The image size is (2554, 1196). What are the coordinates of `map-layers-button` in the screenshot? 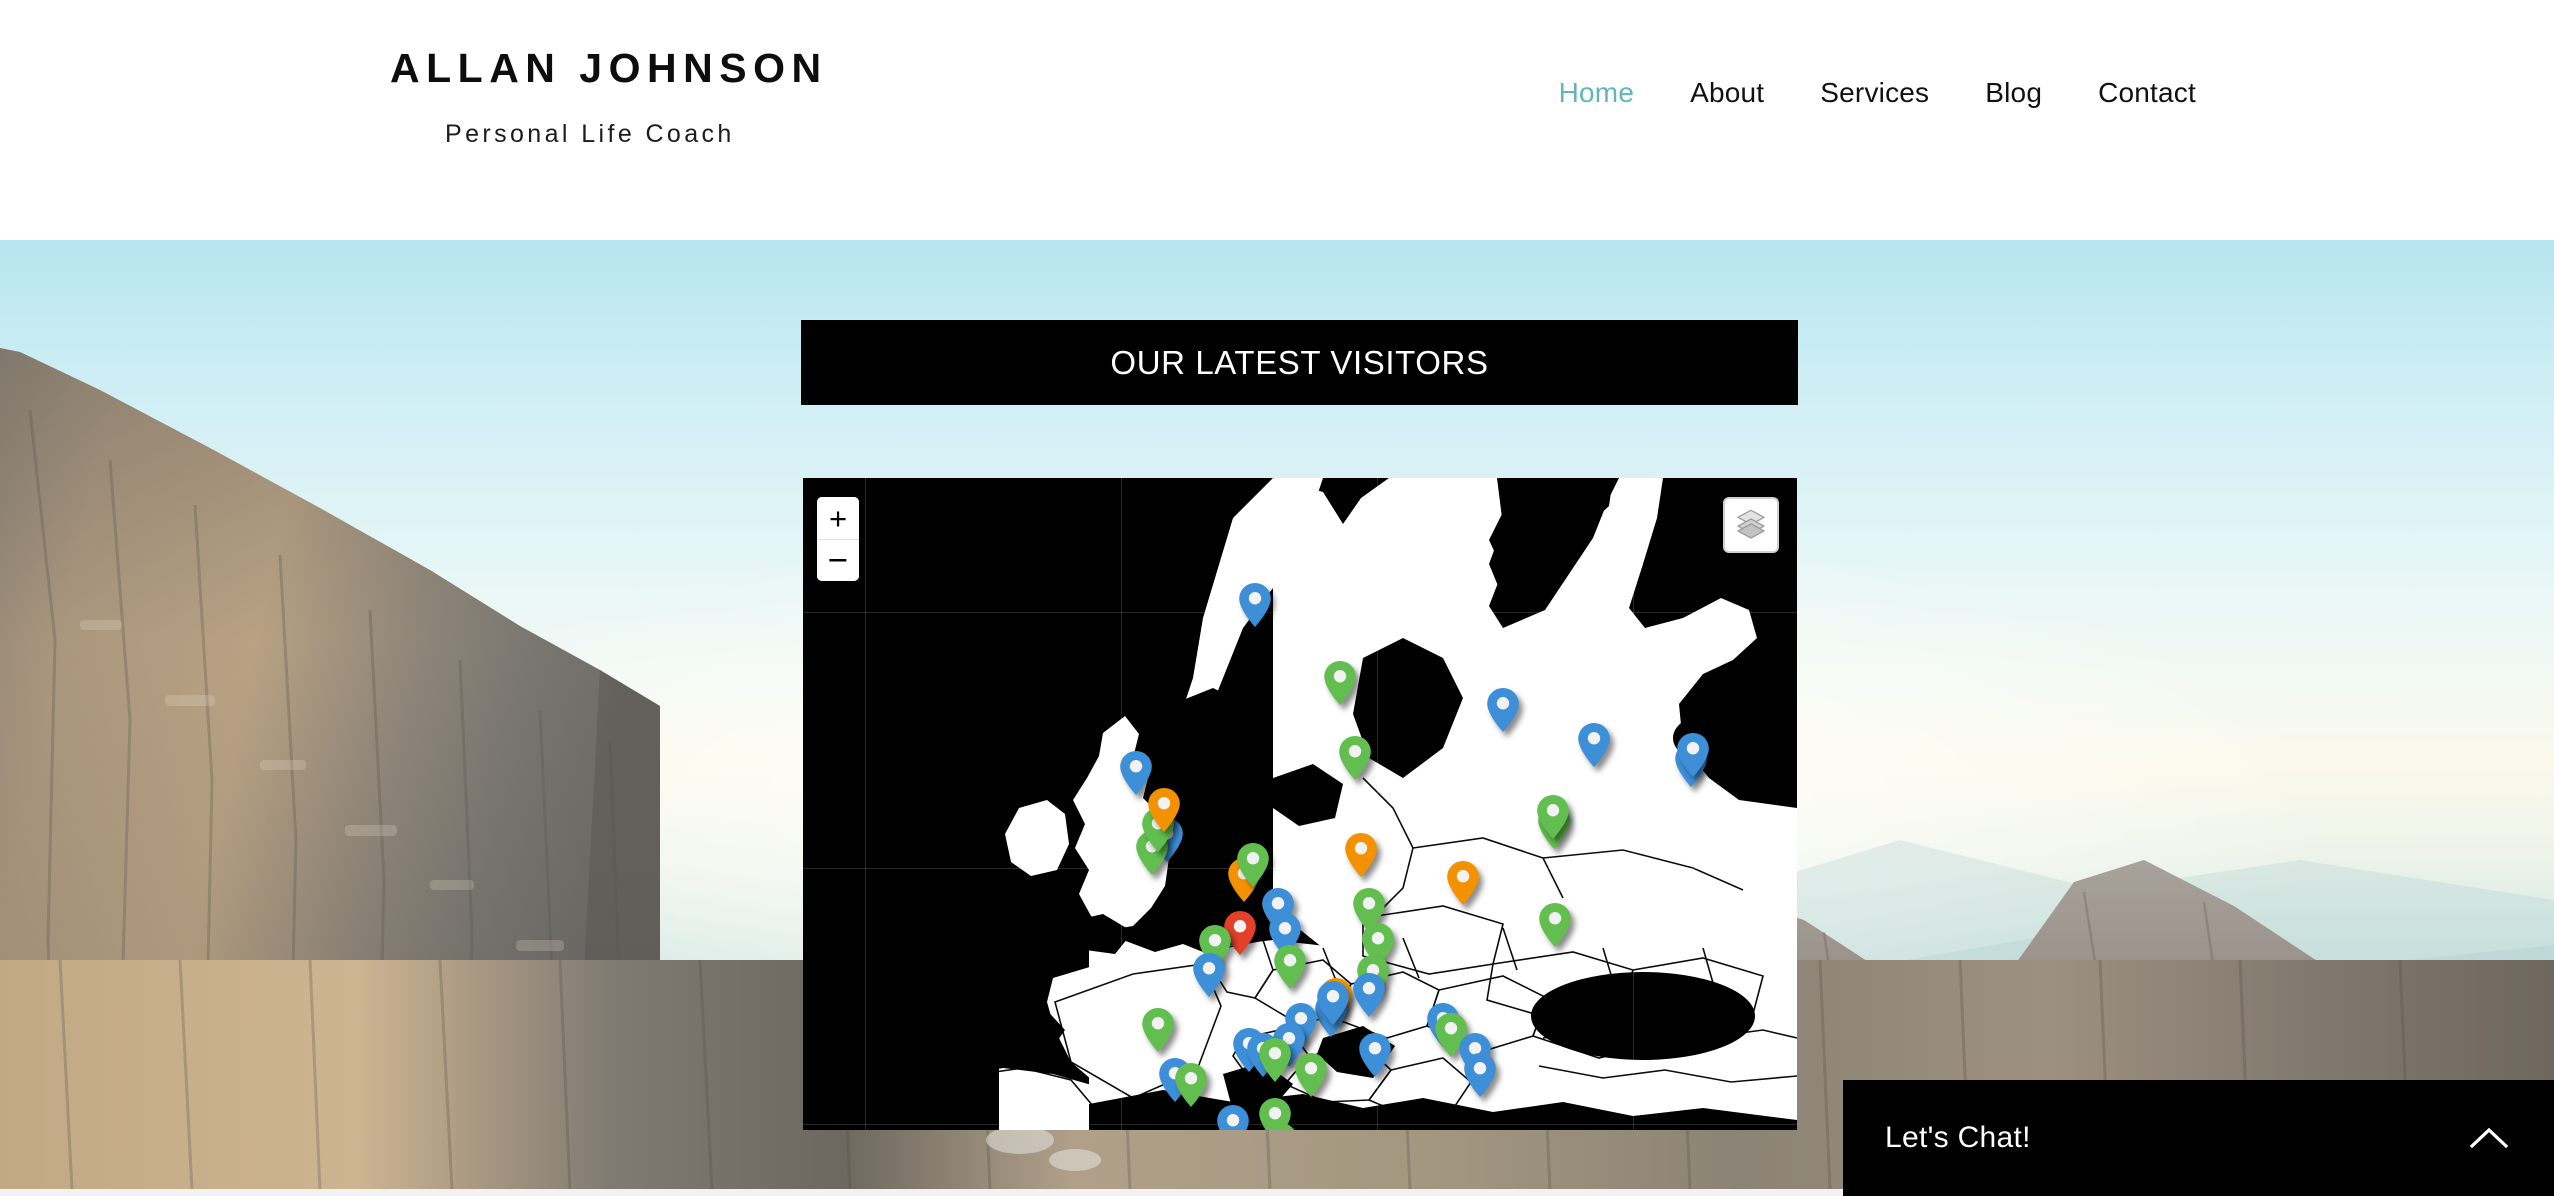 It's located at (1751, 525).